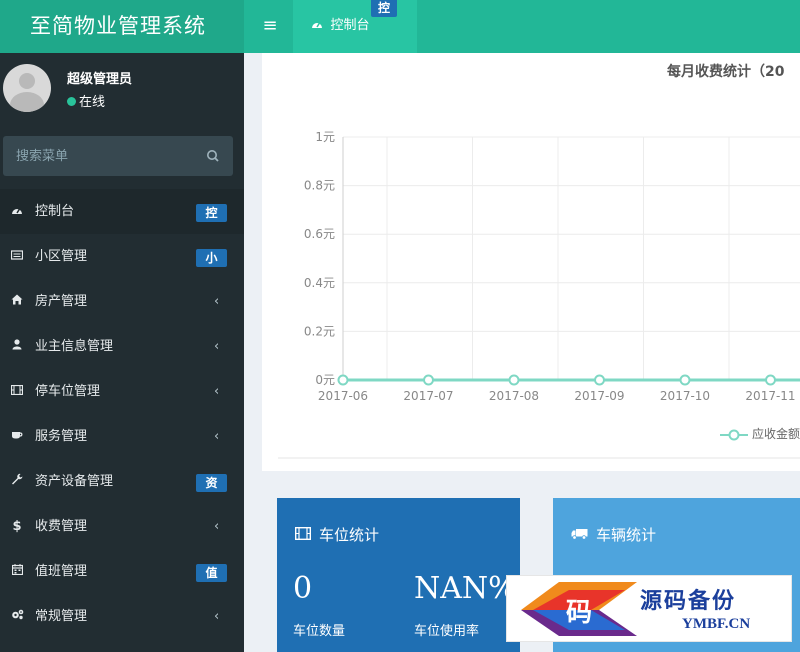 Image resolution: width=800 pixels, height=652 pixels. Describe the element at coordinates (211, 213) in the screenshot. I see `sidebar-item-badge: 控` at that location.